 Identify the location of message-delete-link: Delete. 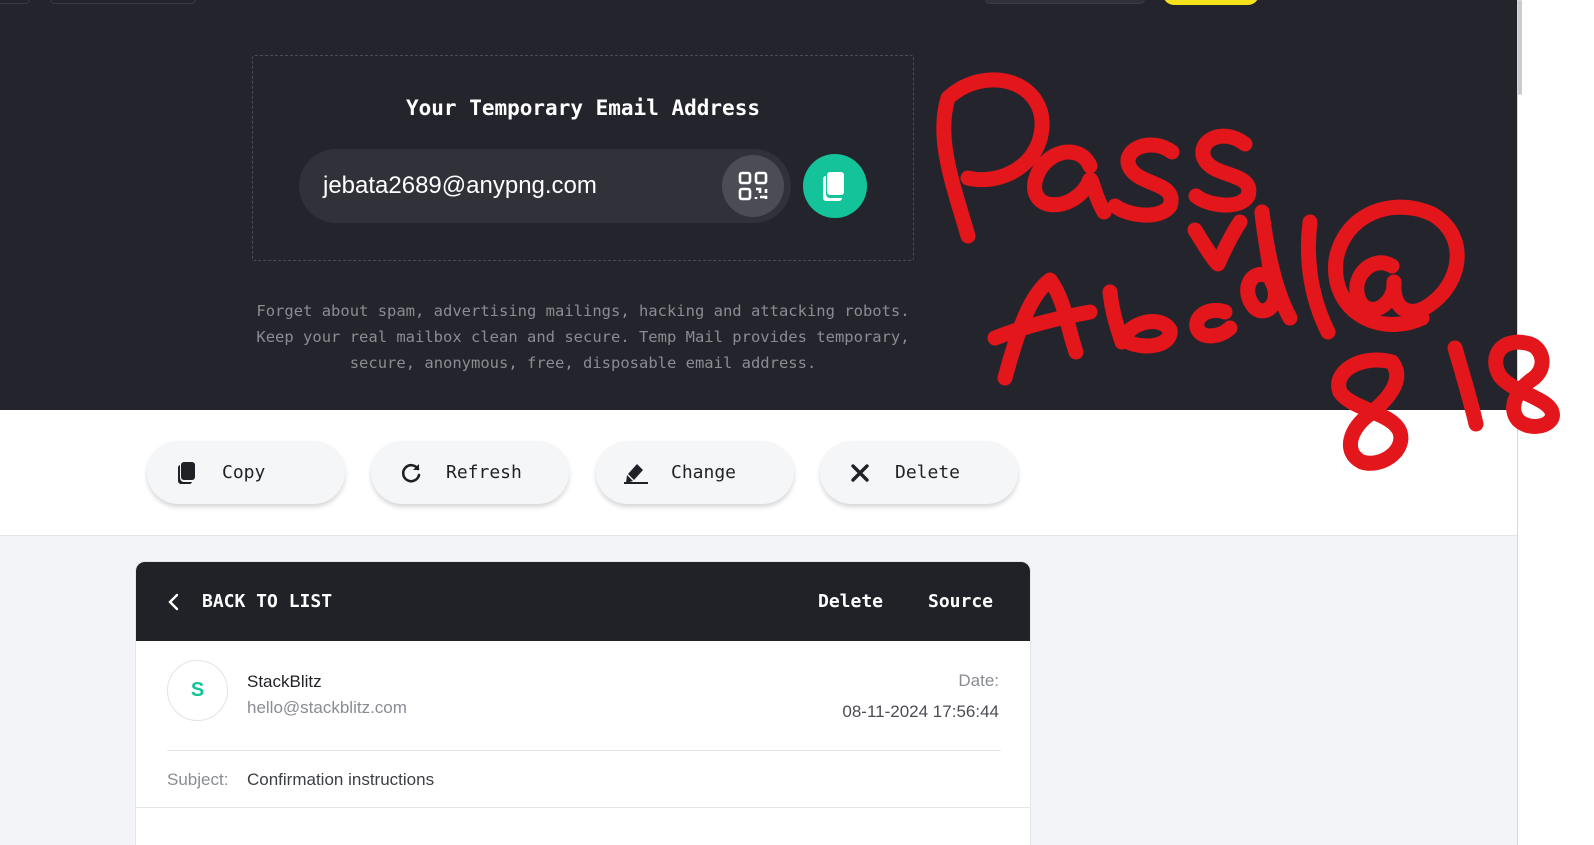
(850, 601).